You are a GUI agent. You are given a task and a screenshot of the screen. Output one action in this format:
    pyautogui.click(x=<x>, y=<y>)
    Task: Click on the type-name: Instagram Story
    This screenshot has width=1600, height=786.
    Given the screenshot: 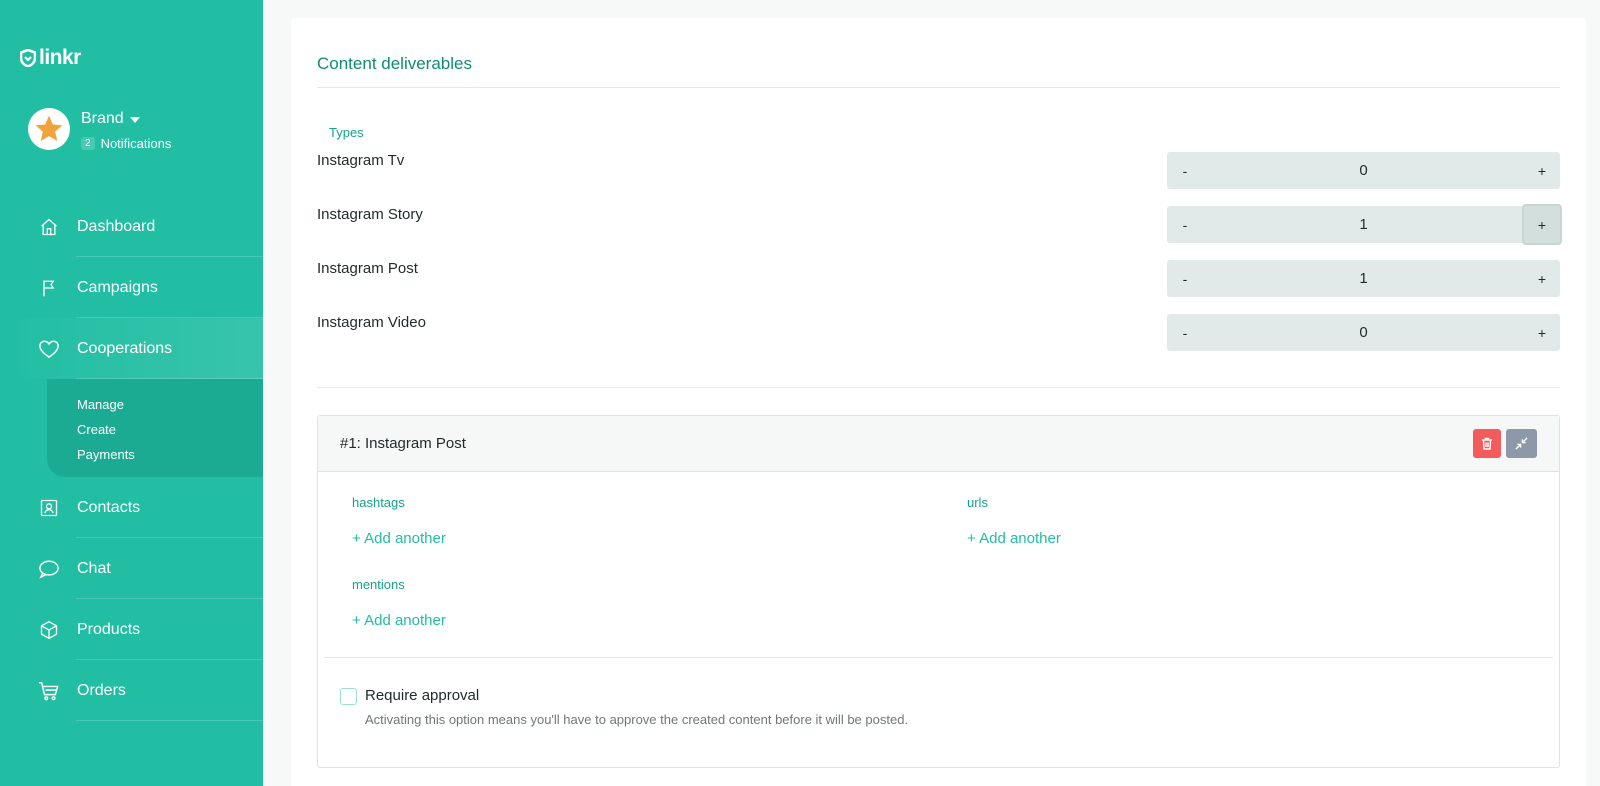 What is the action you would take?
    pyautogui.click(x=370, y=214)
    